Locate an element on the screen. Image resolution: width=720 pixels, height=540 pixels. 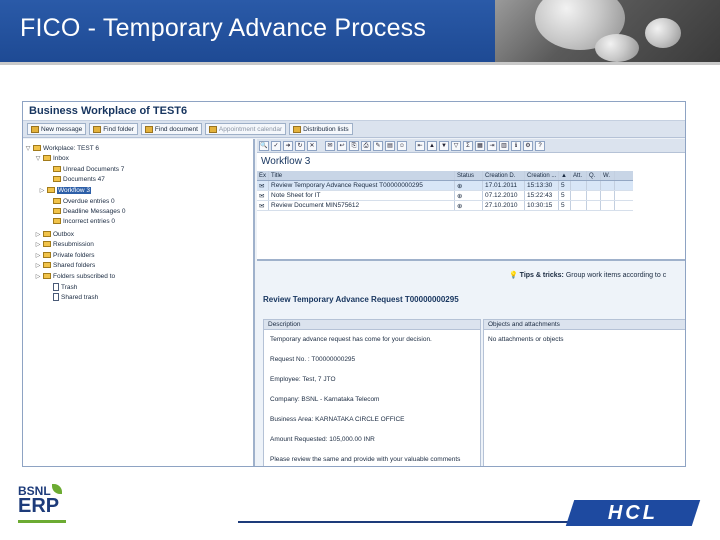
column-header: W. is located at coordinates (608, 175).